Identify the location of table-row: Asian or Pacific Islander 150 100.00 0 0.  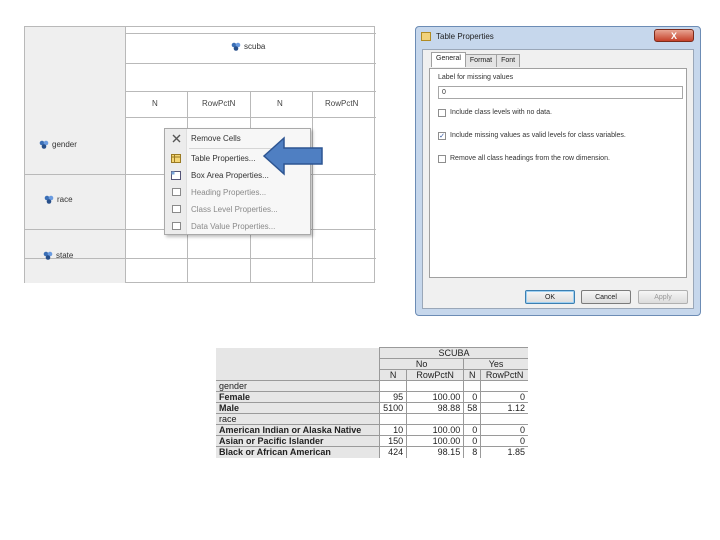
(372, 441).